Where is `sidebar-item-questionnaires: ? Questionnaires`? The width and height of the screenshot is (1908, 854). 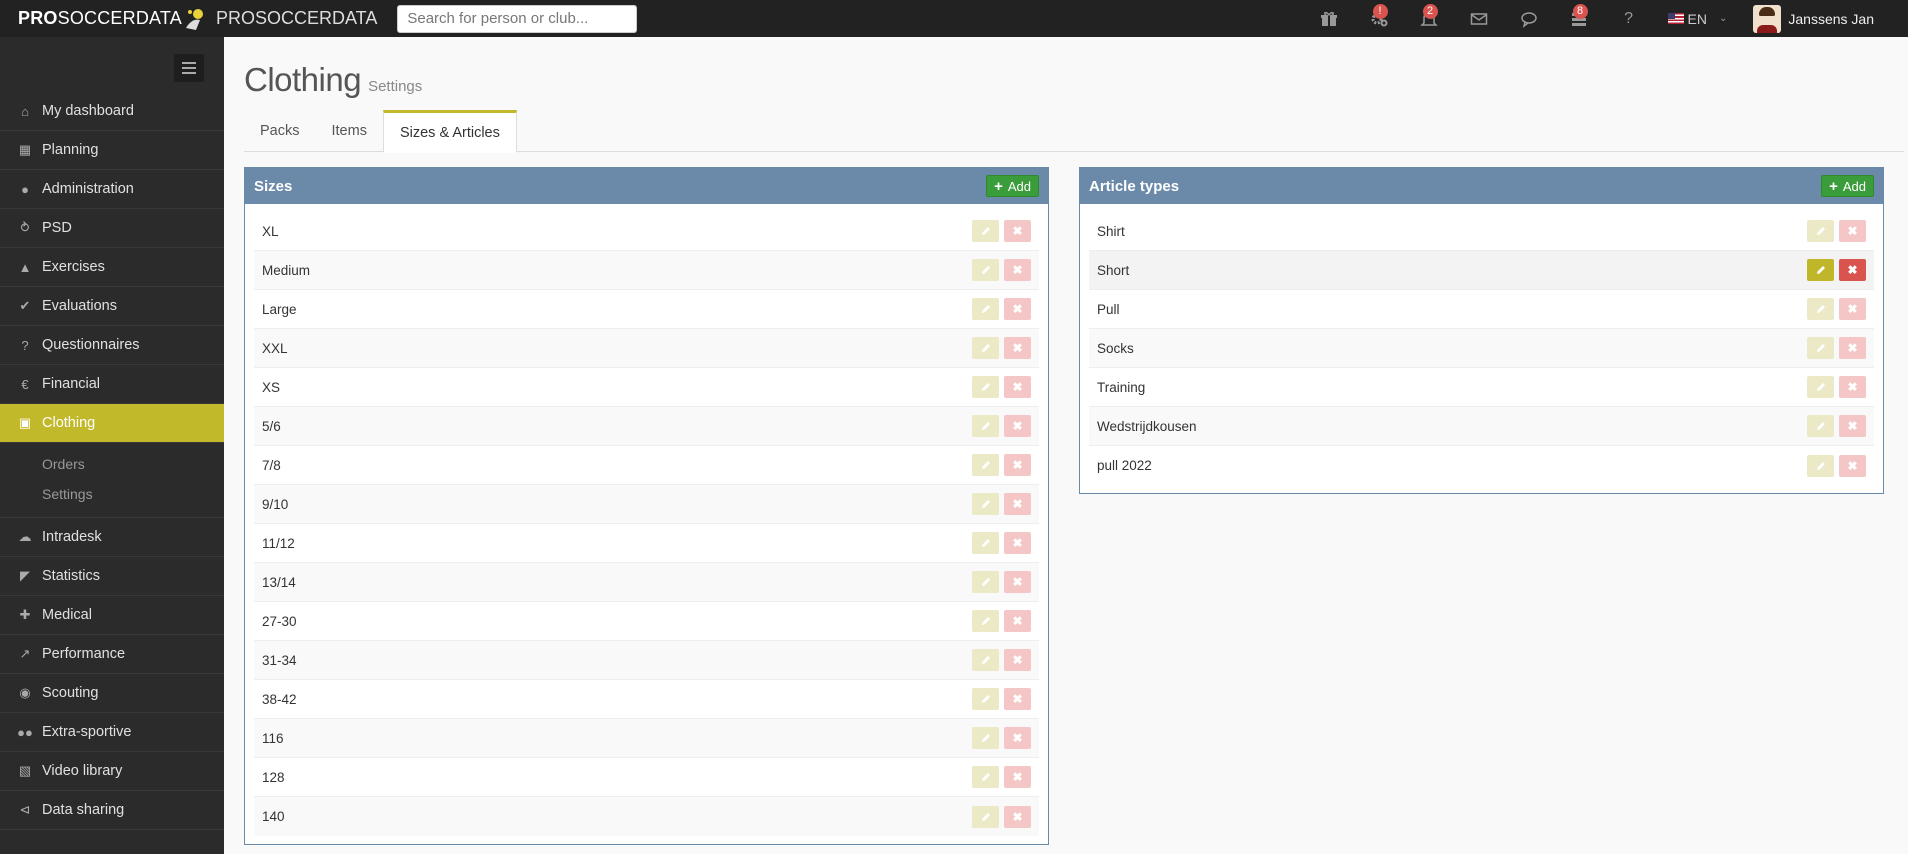 sidebar-item-questionnaires: ? Questionnaires is located at coordinates (112, 345).